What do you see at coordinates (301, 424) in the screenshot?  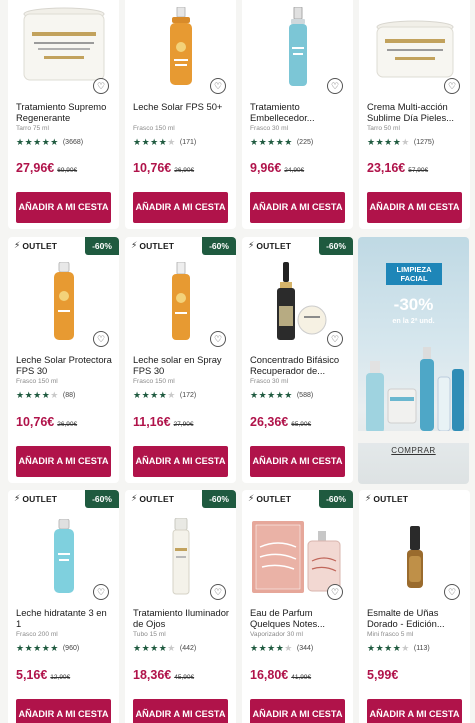 I see `old-price: 65,90€` at bounding box center [301, 424].